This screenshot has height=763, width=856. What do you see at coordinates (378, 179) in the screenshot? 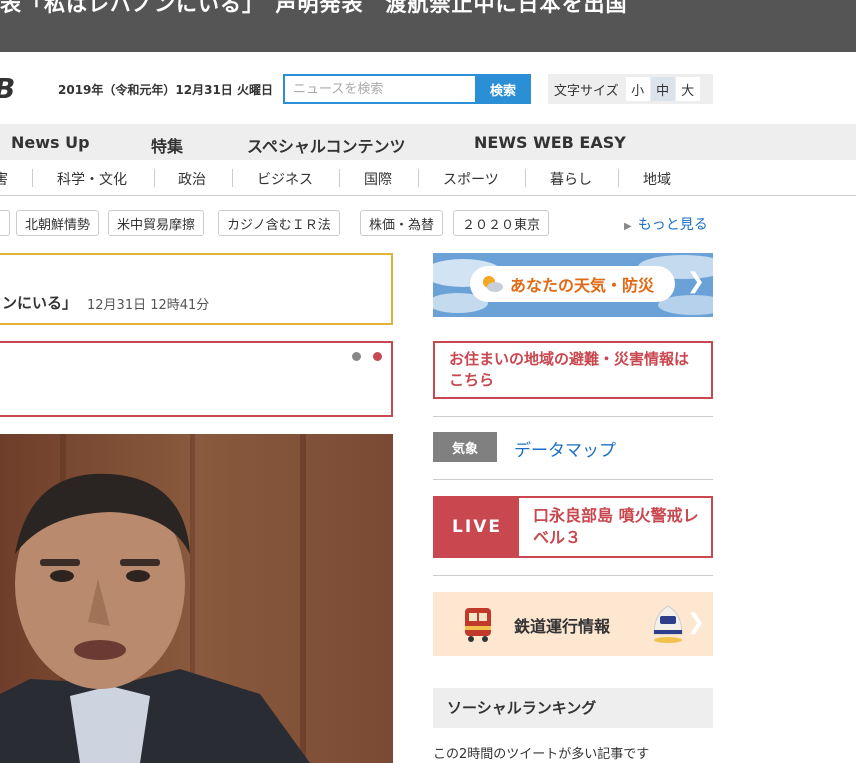
I see `category-international: 国際` at bounding box center [378, 179].